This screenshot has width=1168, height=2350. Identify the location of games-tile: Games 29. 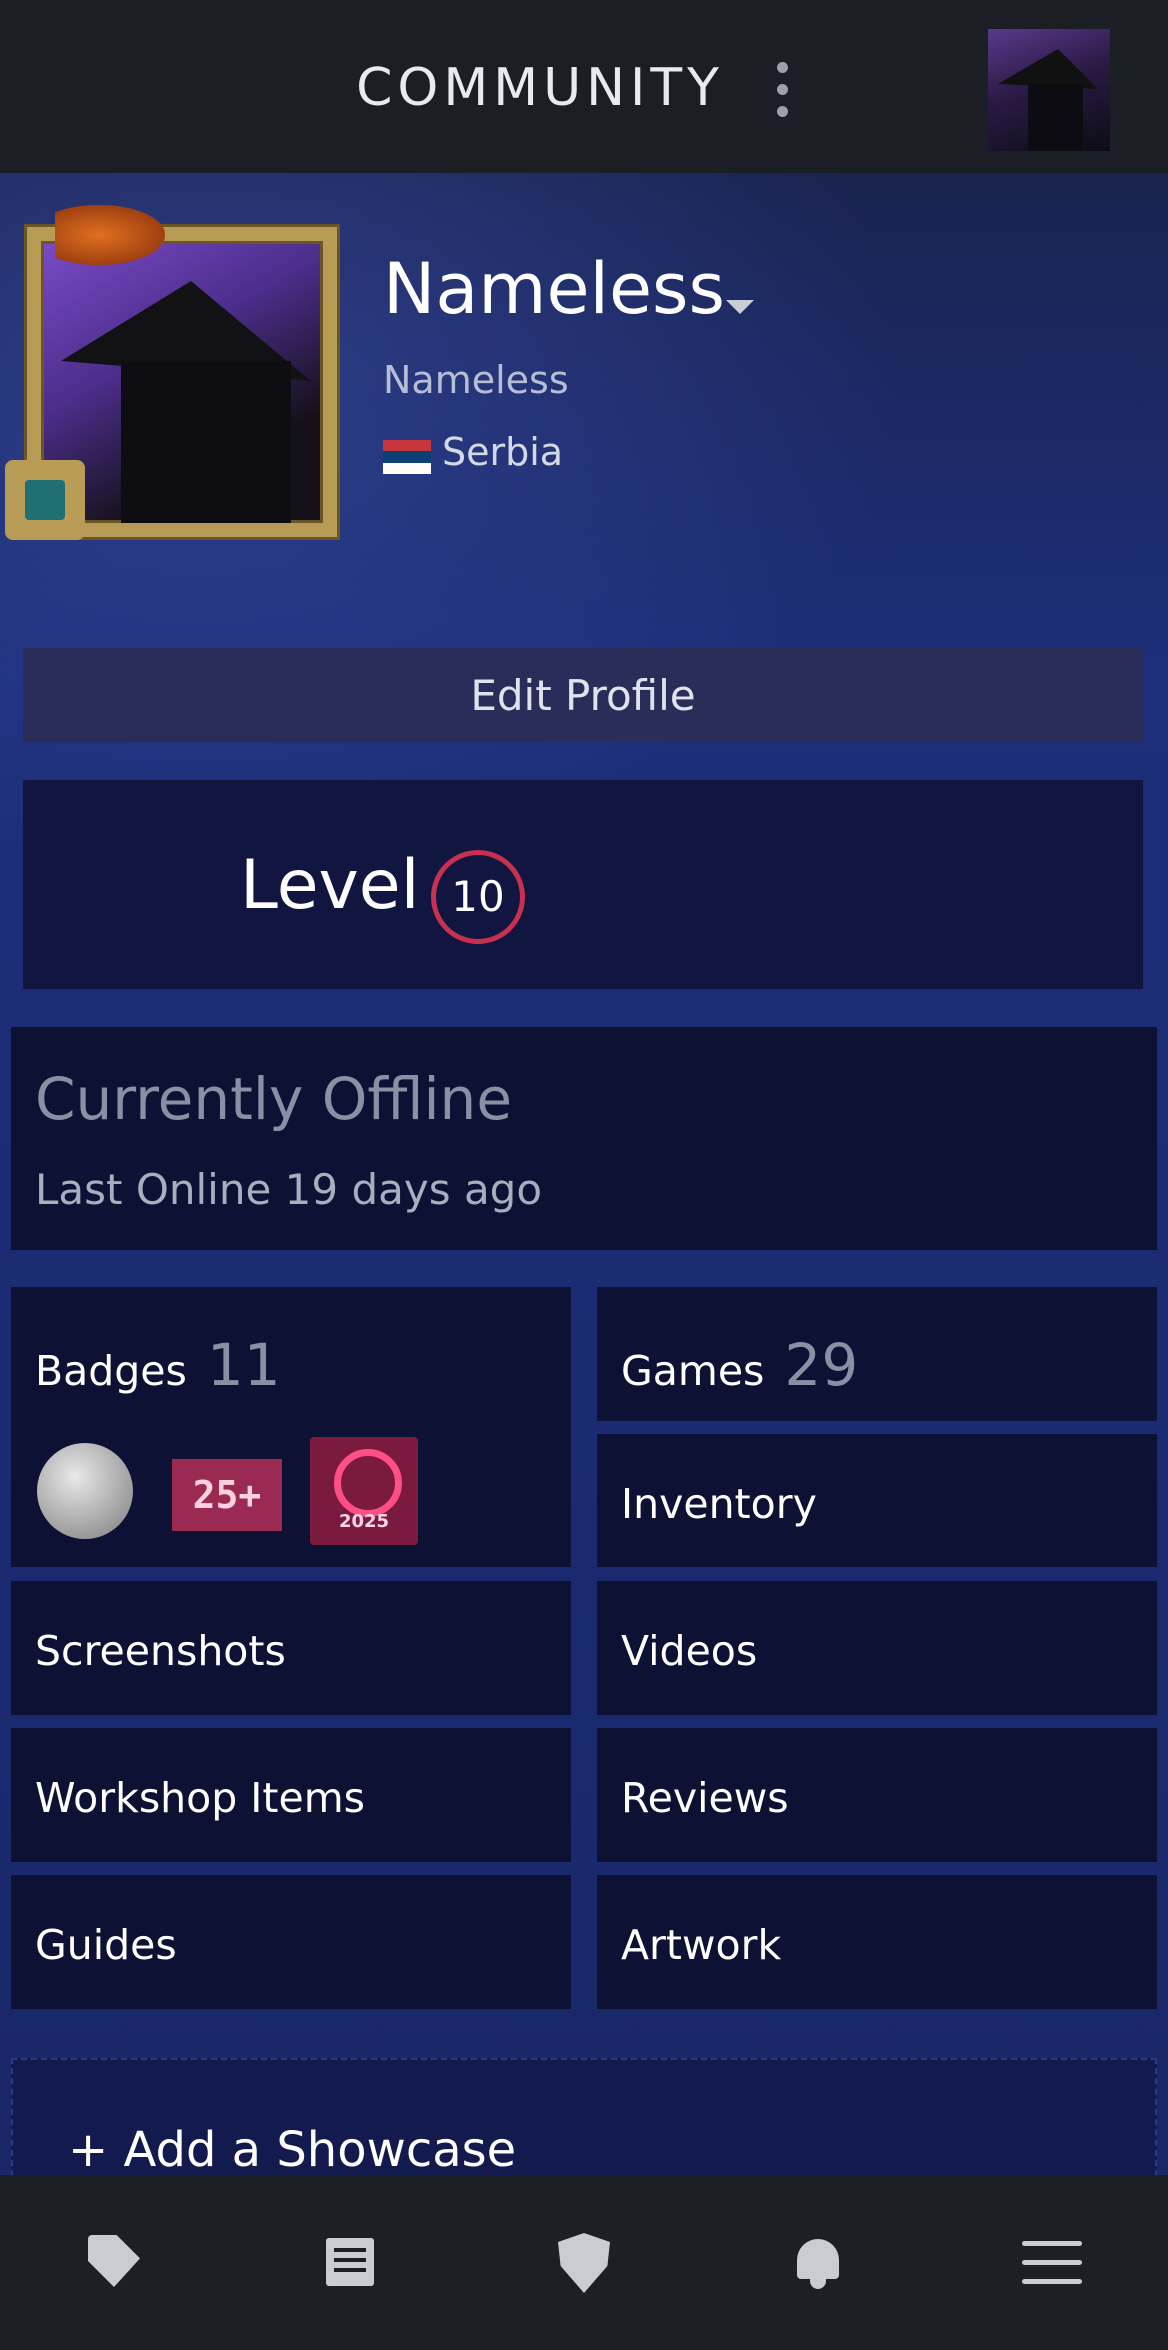
(877, 1354).